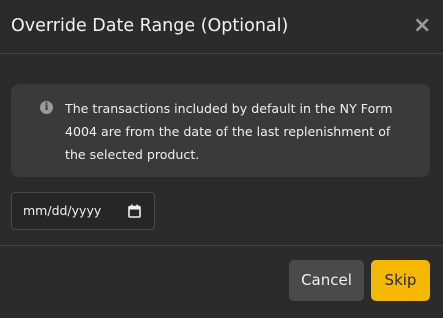  Describe the element at coordinates (400, 280) in the screenshot. I see `skip-button: Skip` at that location.